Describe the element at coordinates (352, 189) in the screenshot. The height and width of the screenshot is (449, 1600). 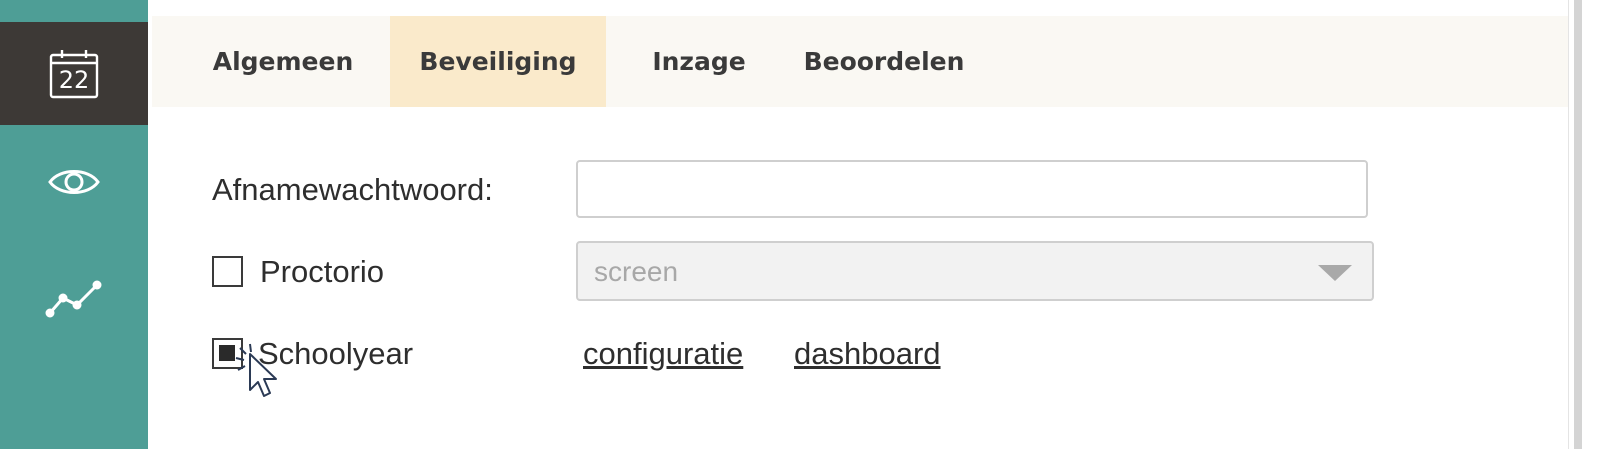
I see `password-label: Afnamewachtwoord:` at that location.